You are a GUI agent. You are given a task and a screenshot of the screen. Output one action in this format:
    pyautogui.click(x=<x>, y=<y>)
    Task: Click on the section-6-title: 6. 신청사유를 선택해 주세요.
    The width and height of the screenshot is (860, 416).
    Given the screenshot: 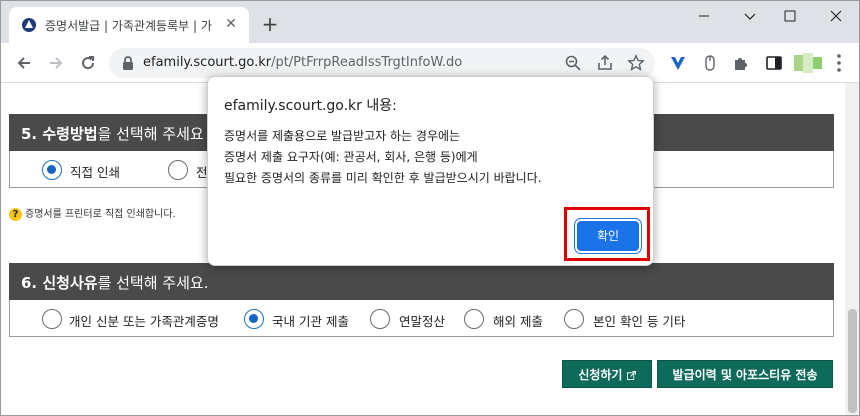 What is the action you would take?
    pyautogui.click(x=114, y=282)
    